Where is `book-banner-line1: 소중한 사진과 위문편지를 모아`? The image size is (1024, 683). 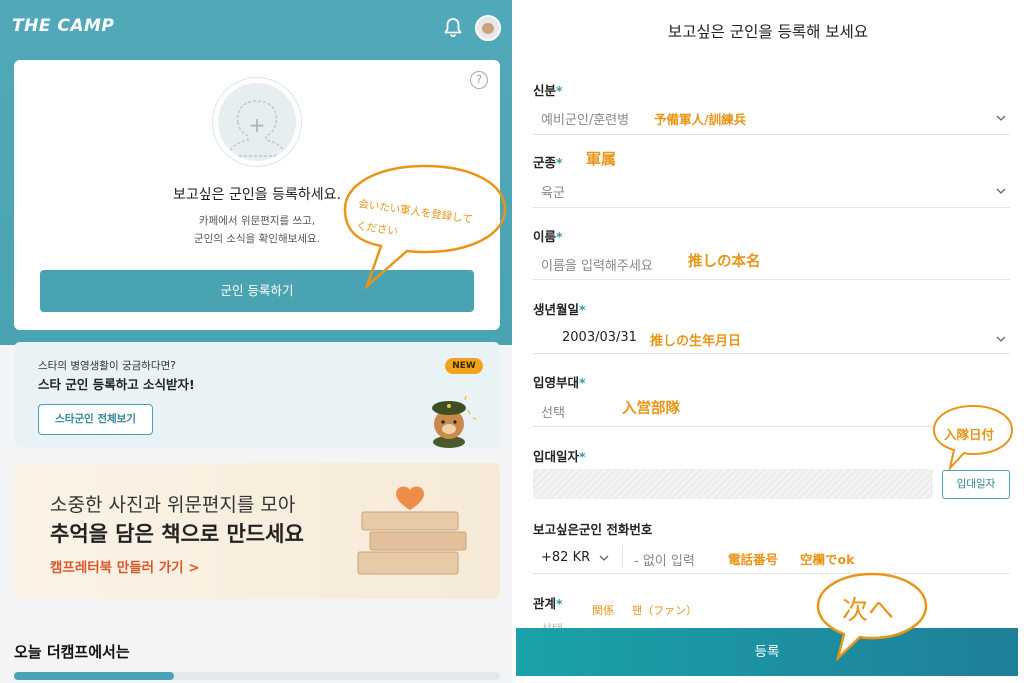 book-banner-line1: 소중한 사진과 위문편지를 모아 is located at coordinates (173, 505).